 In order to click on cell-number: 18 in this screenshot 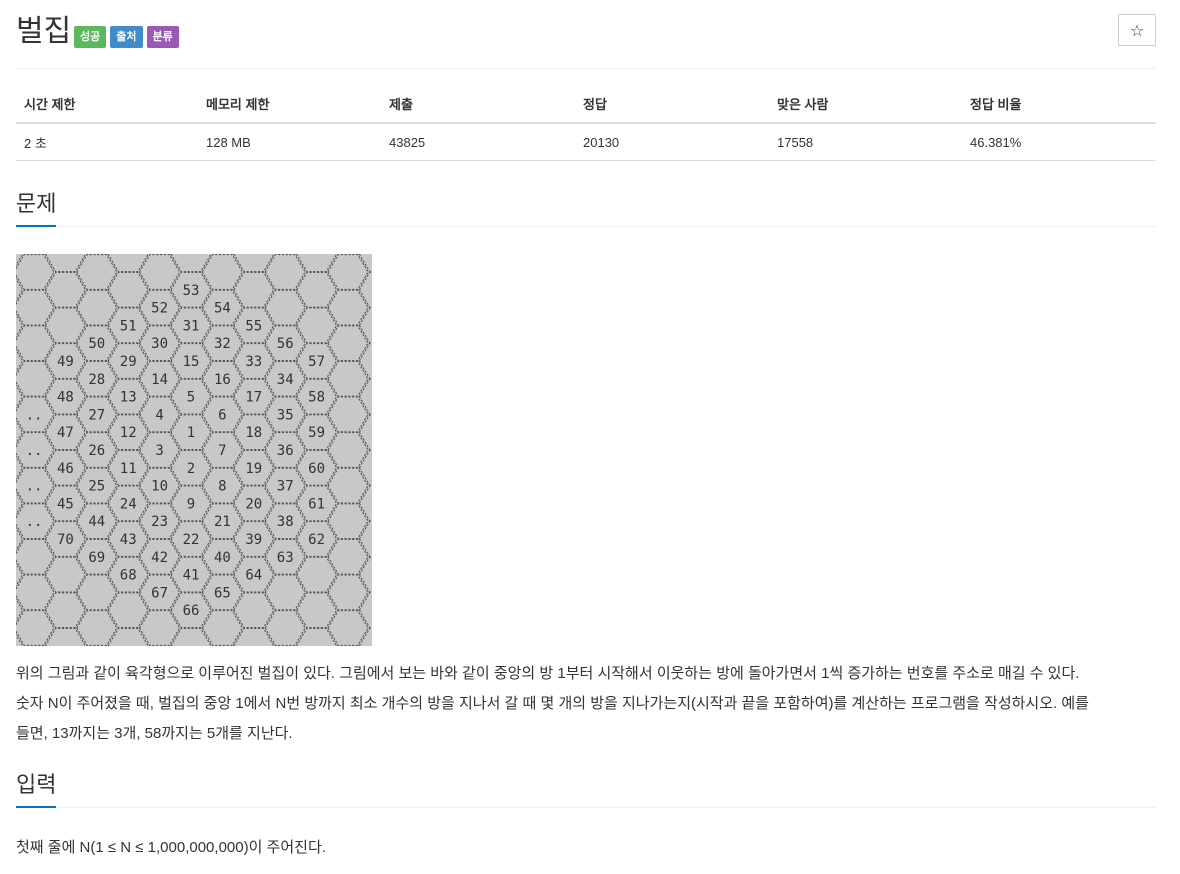, I will do `click(253, 433)`.